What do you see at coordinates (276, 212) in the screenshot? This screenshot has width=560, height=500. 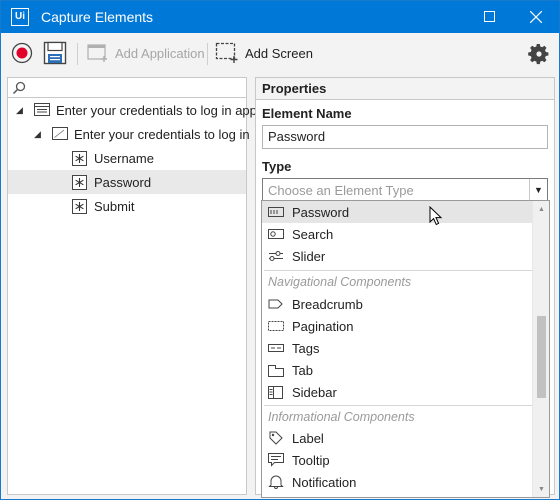 I see `password-field-icon` at bounding box center [276, 212].